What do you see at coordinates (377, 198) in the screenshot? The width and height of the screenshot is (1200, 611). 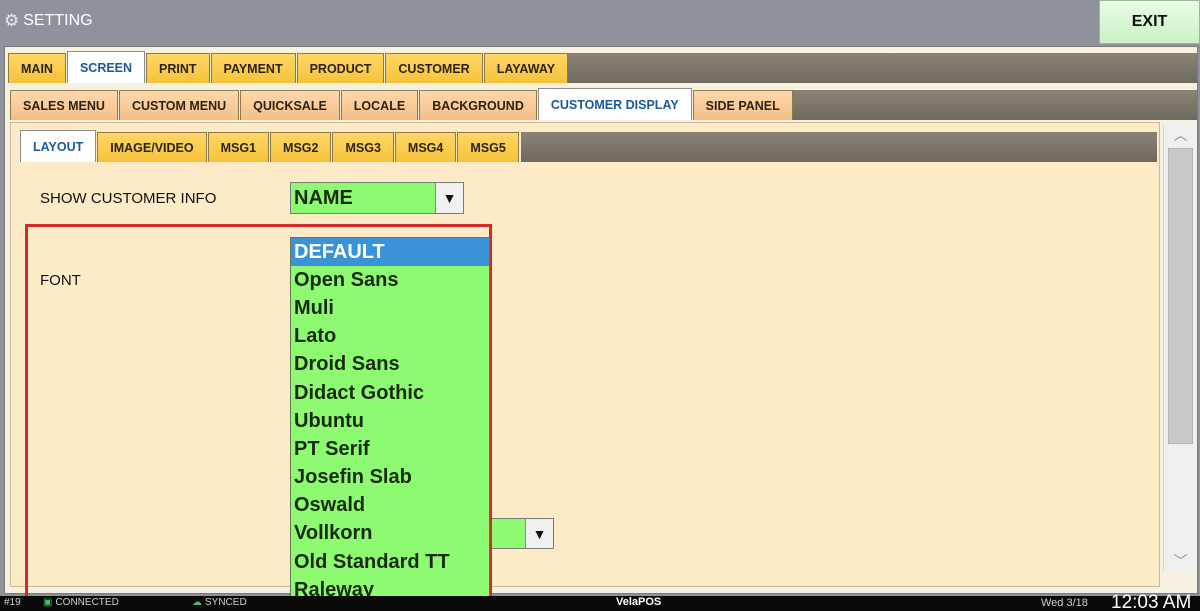 I see `show-customer-info-select: NAME ▼` at bounding box center [377, 198].